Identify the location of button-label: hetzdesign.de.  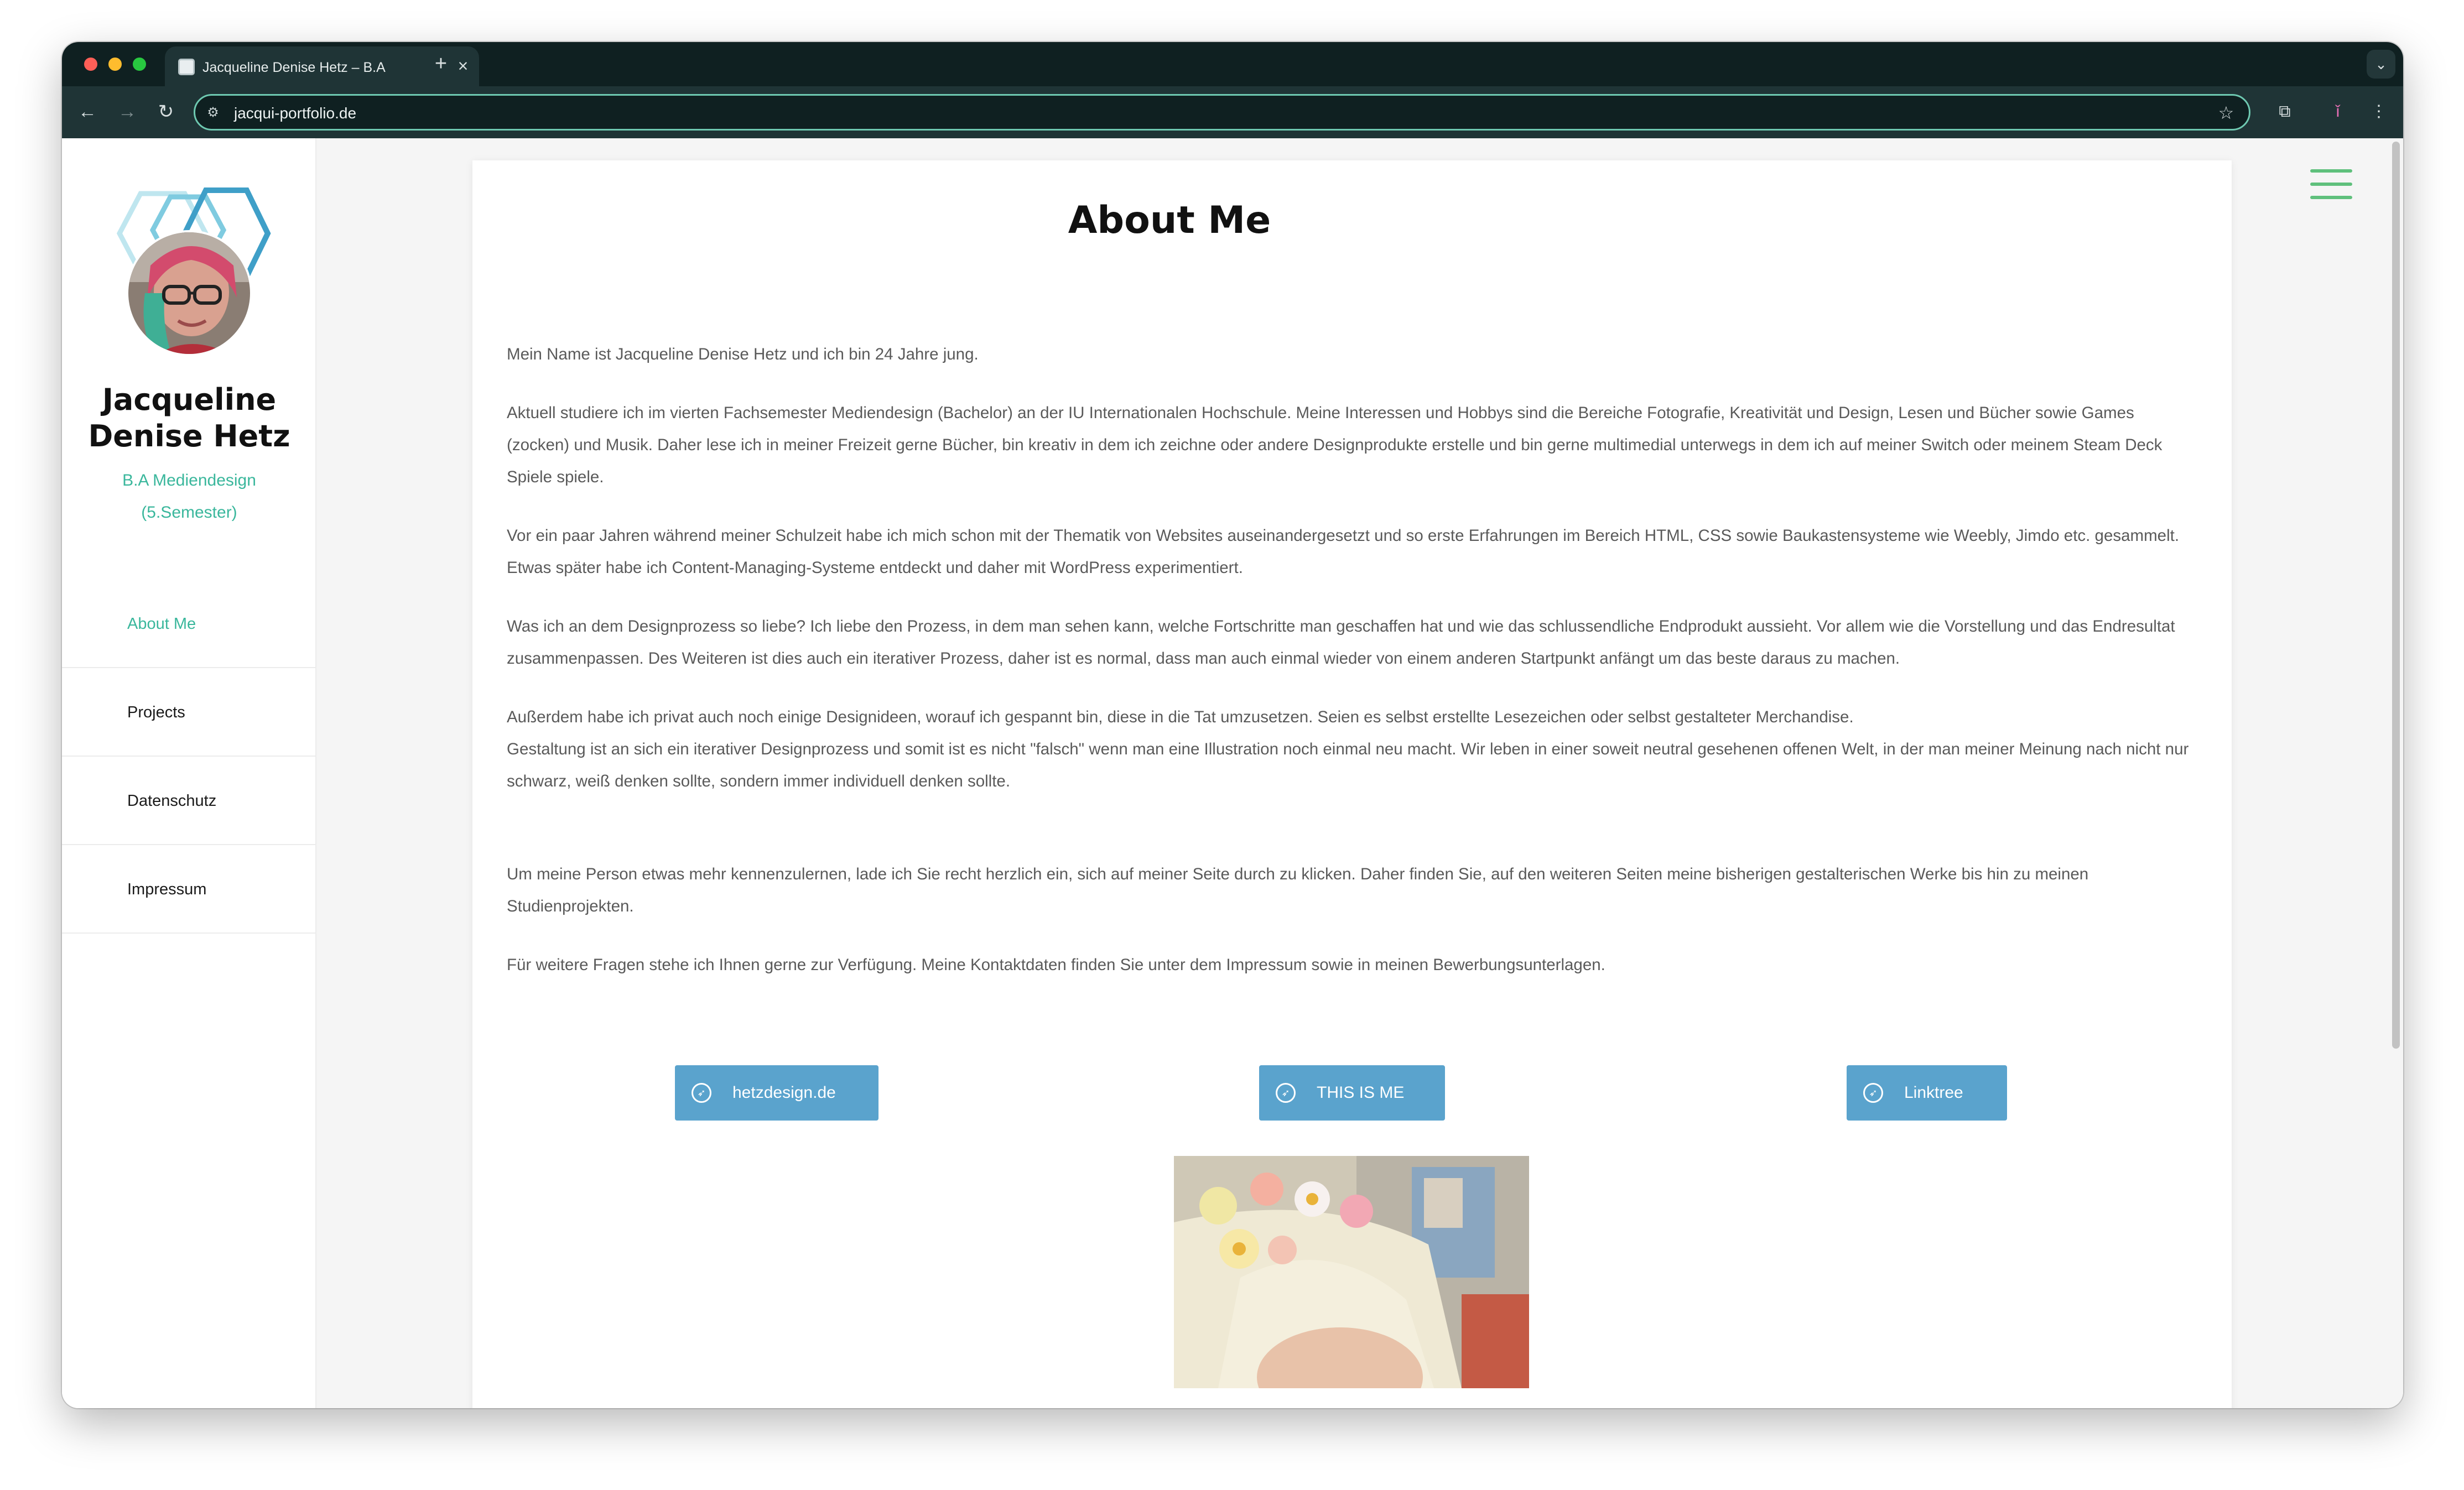
(784, 1092).